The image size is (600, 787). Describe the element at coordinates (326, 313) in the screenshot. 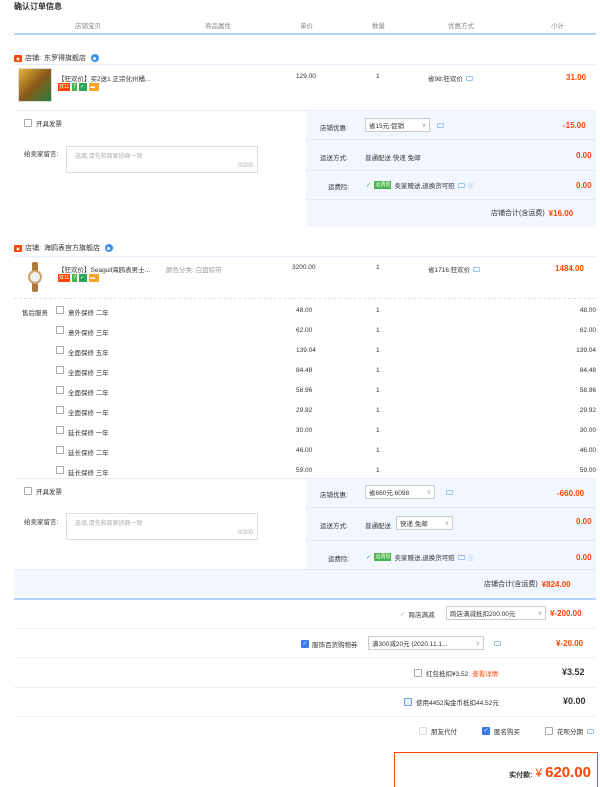

I see `service-row: 意外保修 二年 48.00 1 48.00` at that location.